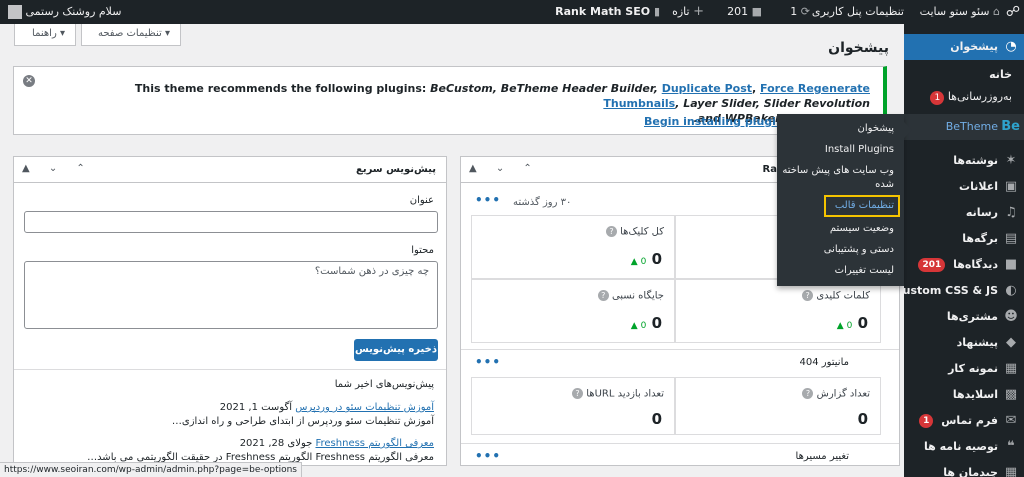 Image resolution: width=1024 pixels, height=477 pixels. What do you see at coordinates (964, 239) in the screenshot?
I see `menu-pages: ▤ برگه‌ها` at bounding box center [964, 239].